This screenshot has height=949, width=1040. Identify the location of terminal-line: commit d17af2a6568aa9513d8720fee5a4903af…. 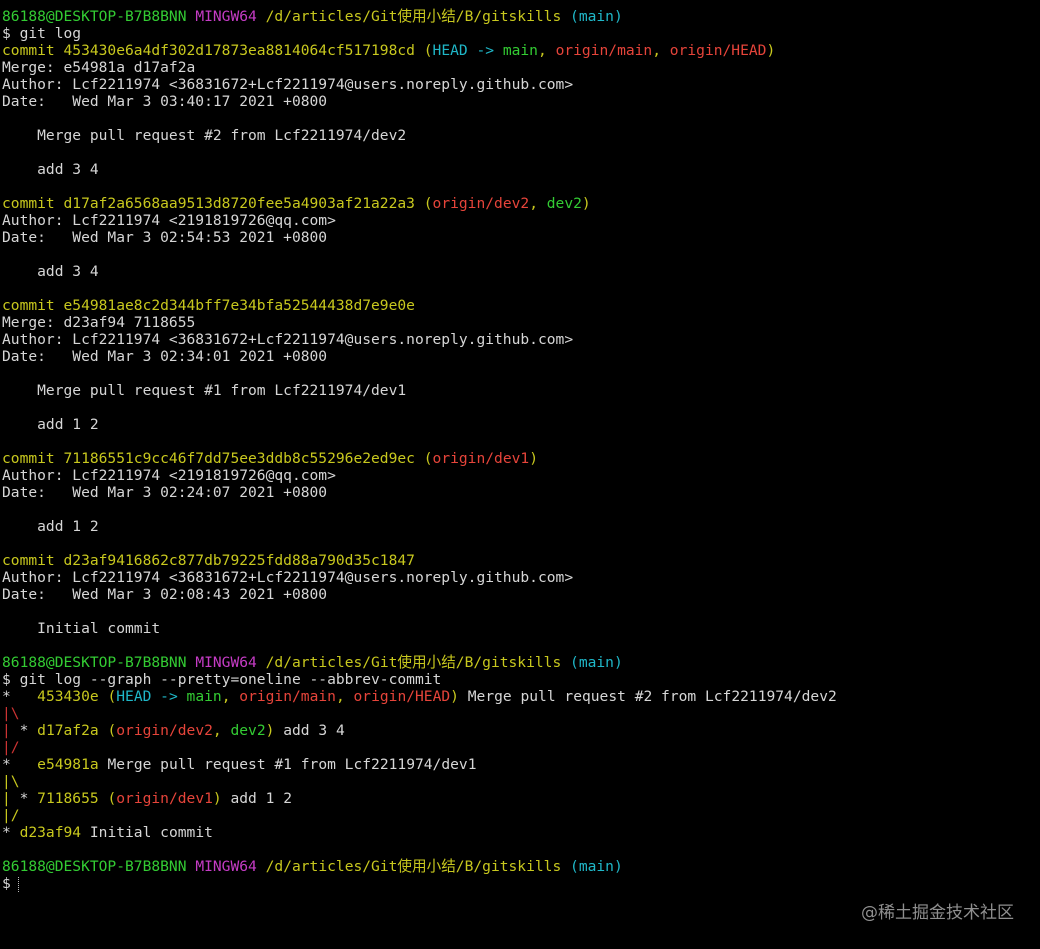
(520, 203).